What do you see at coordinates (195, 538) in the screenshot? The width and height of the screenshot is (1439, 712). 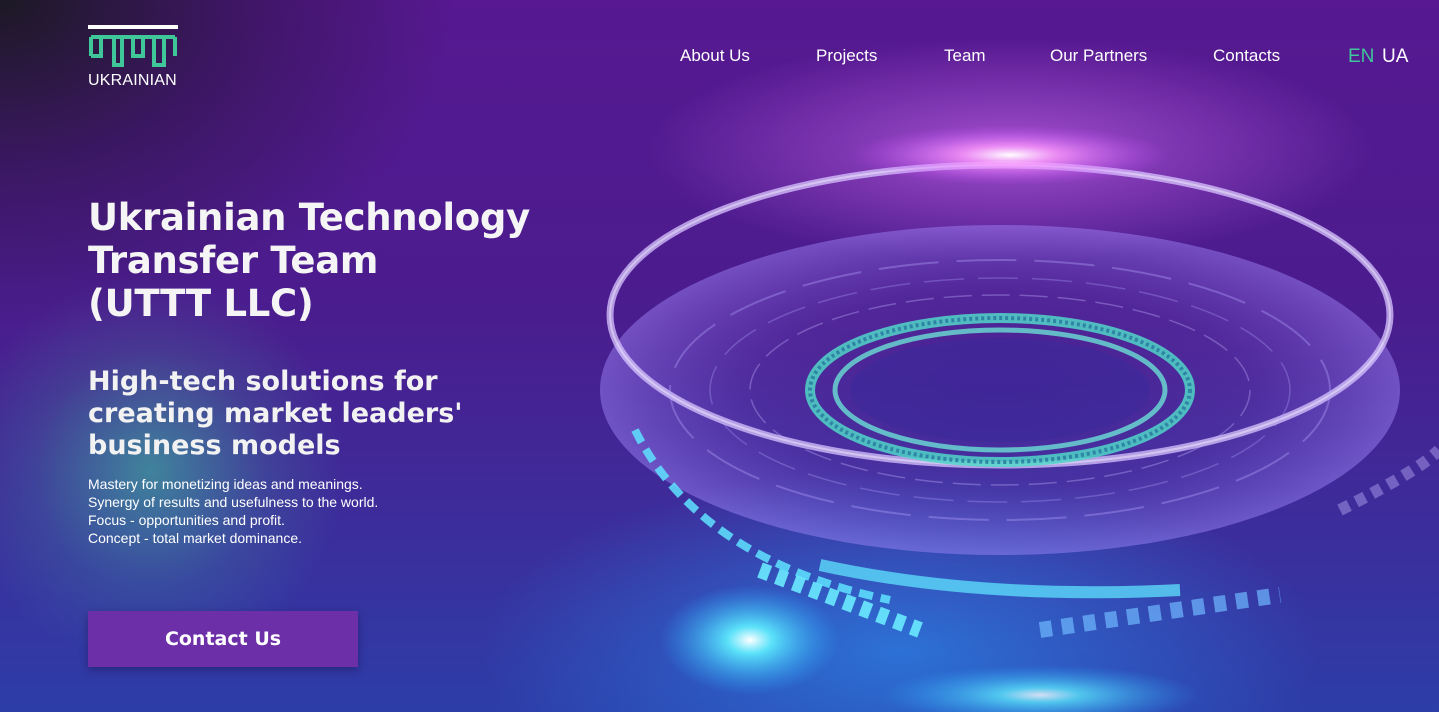 I see `description-line: Concept - total market dominance.` at bounding box center [195, 538].